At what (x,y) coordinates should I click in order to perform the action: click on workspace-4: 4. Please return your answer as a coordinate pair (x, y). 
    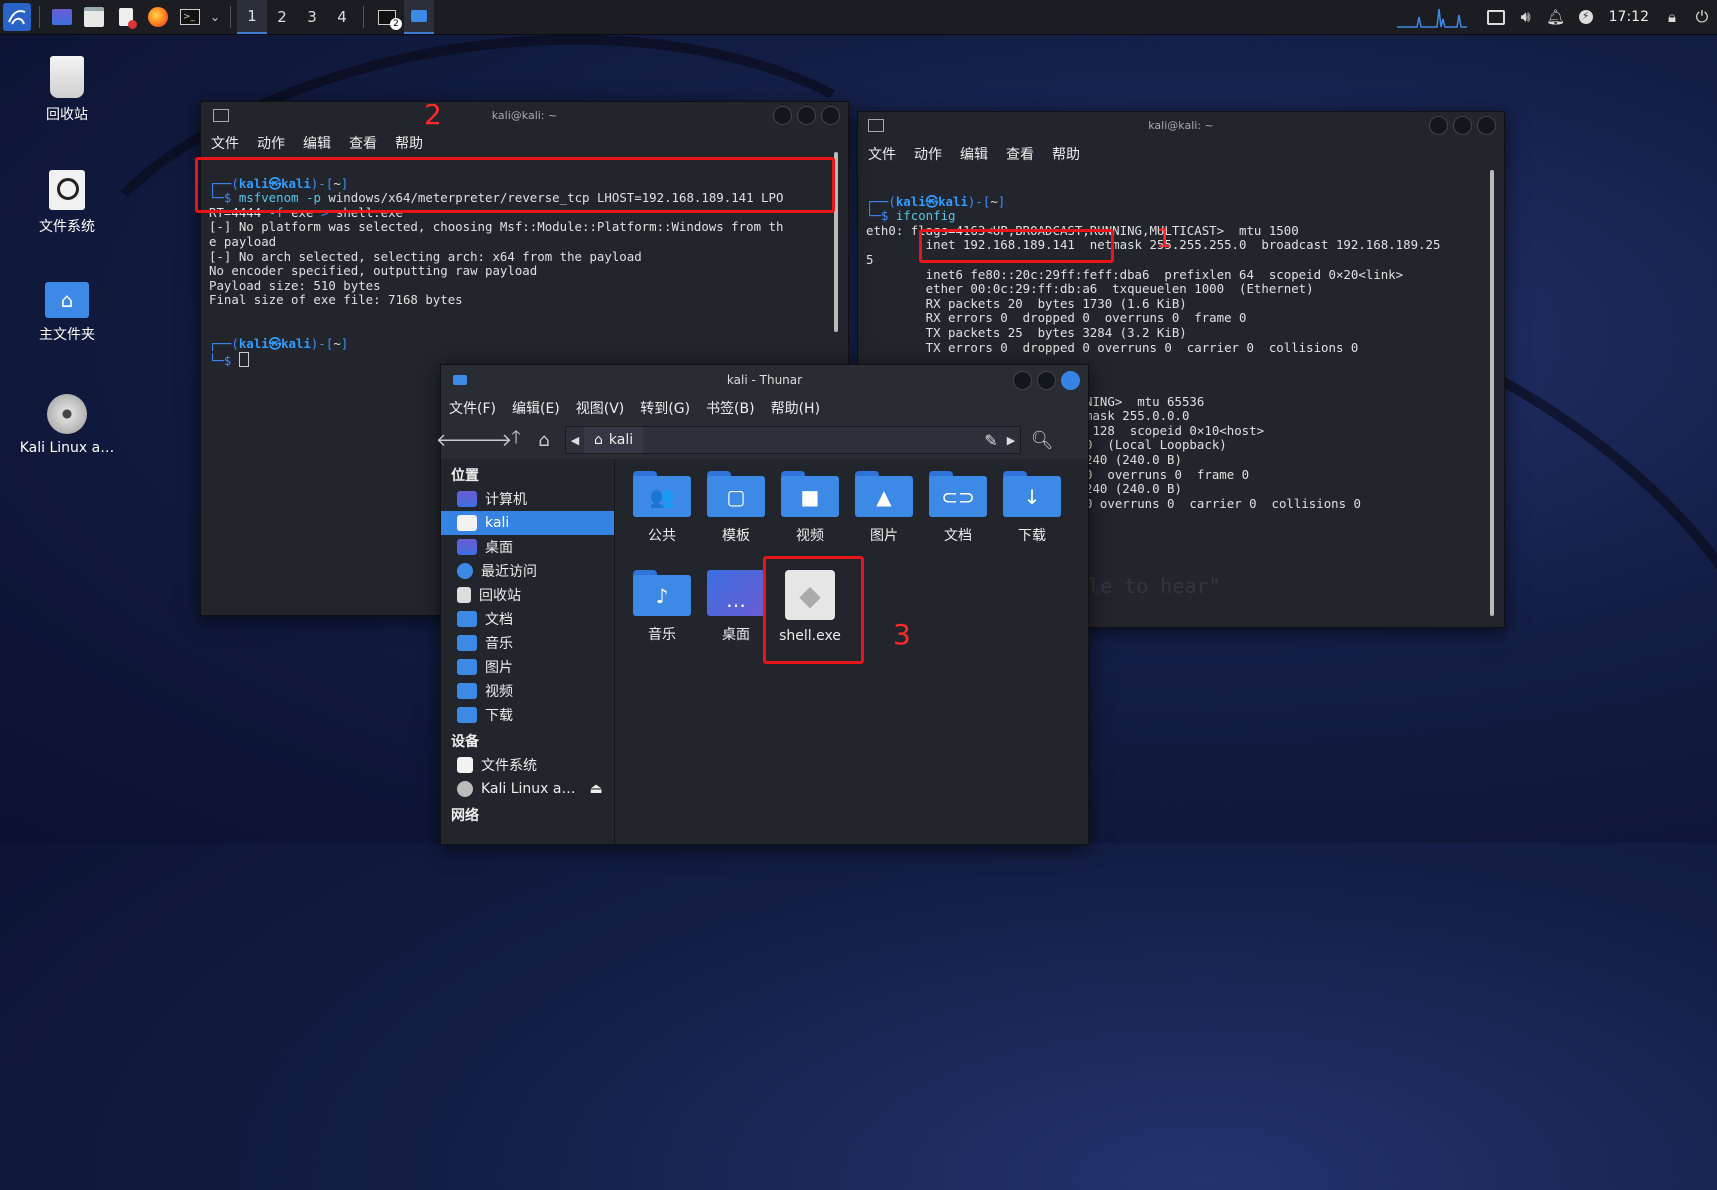
    Looking at the image, I should click on (342, 17).